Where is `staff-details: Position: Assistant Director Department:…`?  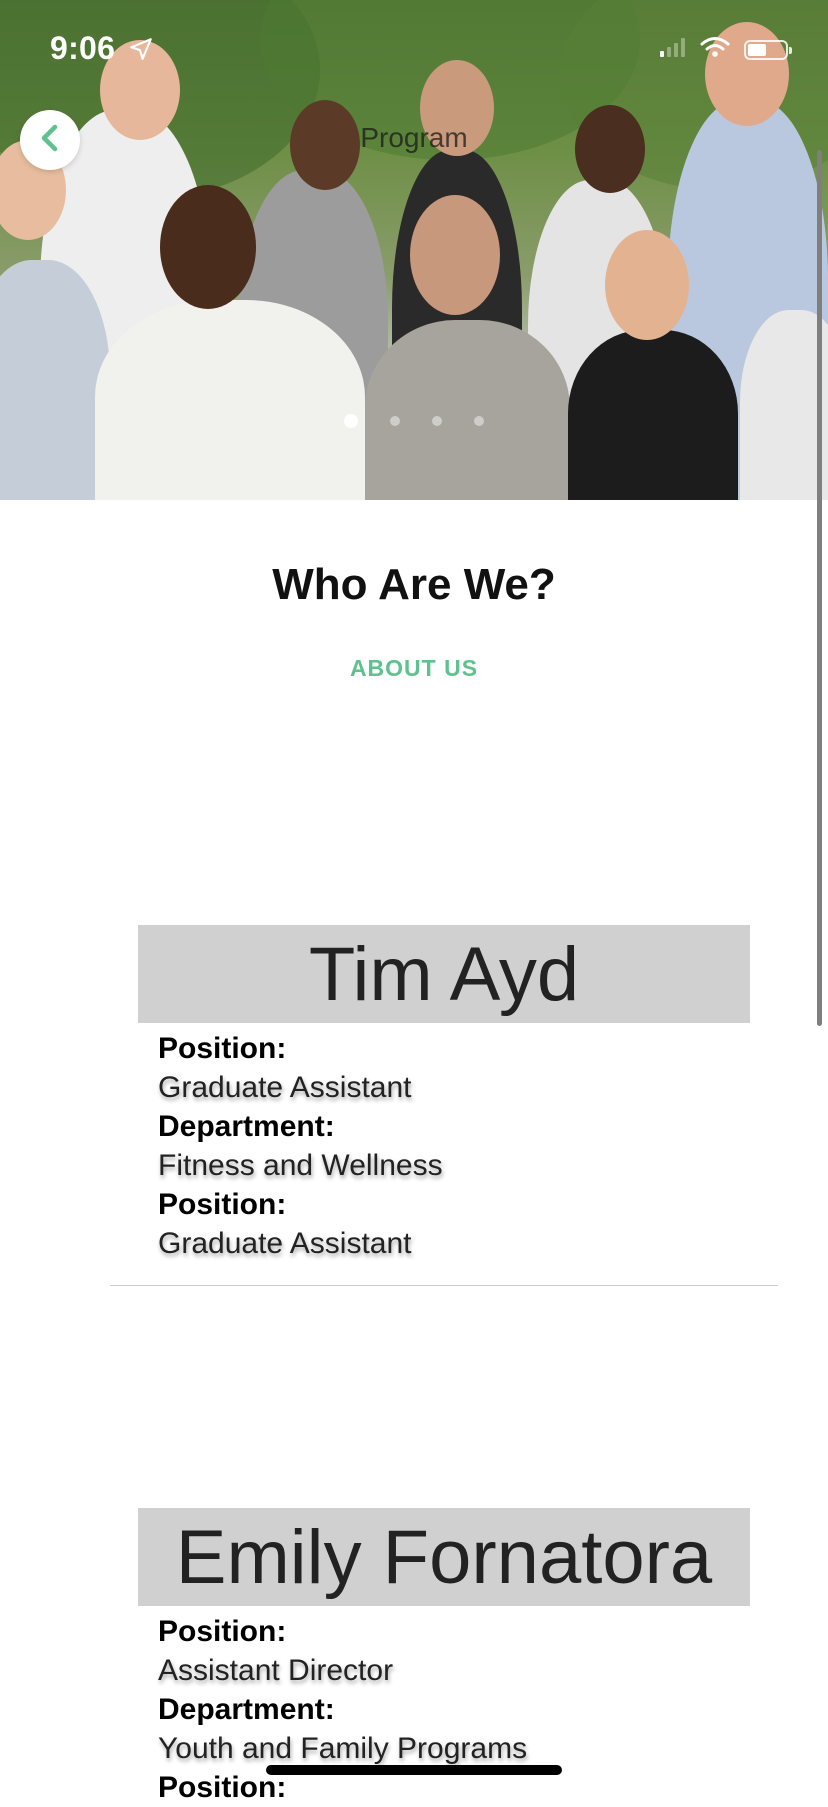 staff-details: Position: Assistant Director Department:… is located at coordinates (444, 1706).